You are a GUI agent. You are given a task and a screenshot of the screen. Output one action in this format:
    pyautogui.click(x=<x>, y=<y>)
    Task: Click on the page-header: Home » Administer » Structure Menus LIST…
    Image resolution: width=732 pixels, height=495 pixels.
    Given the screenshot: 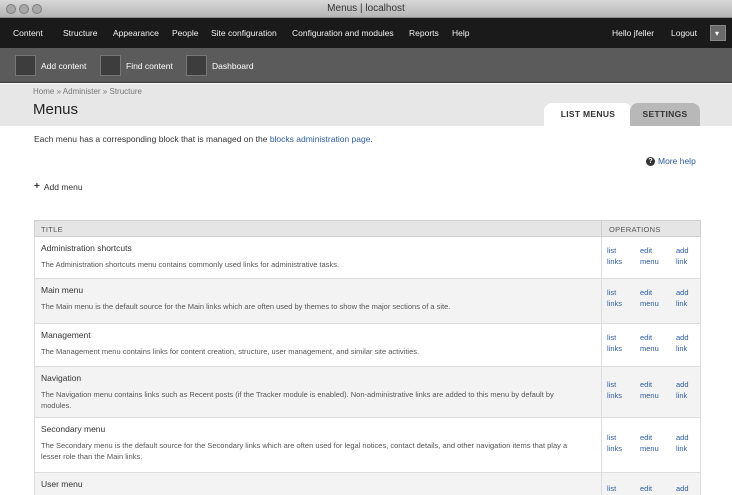 What is the action you would take?
    pyautogui.click(x=366, y=105)
    